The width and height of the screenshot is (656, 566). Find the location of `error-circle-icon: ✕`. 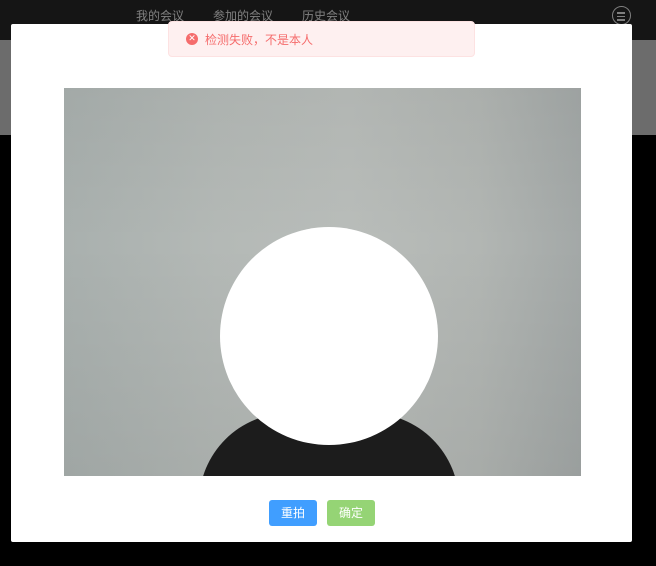

error-circle-icon: ✕ is located at coordinates (192, 39).